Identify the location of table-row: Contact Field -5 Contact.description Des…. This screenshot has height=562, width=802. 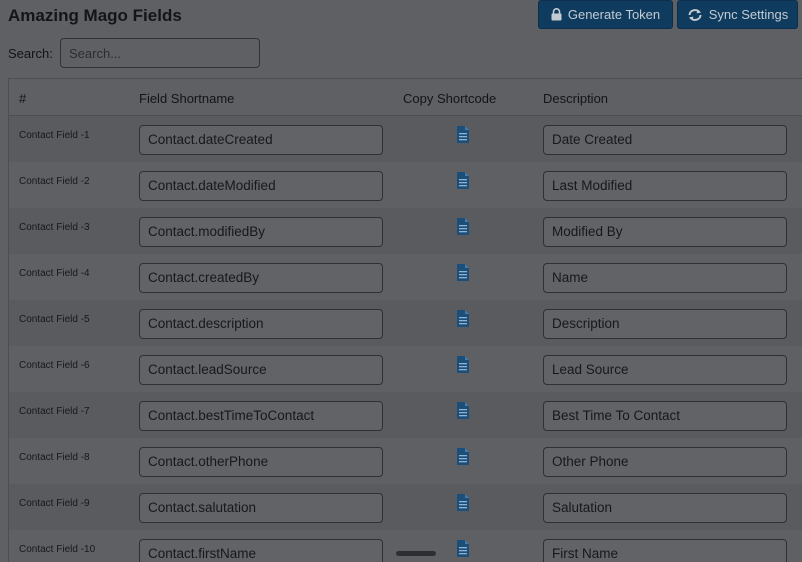
(405, 323).